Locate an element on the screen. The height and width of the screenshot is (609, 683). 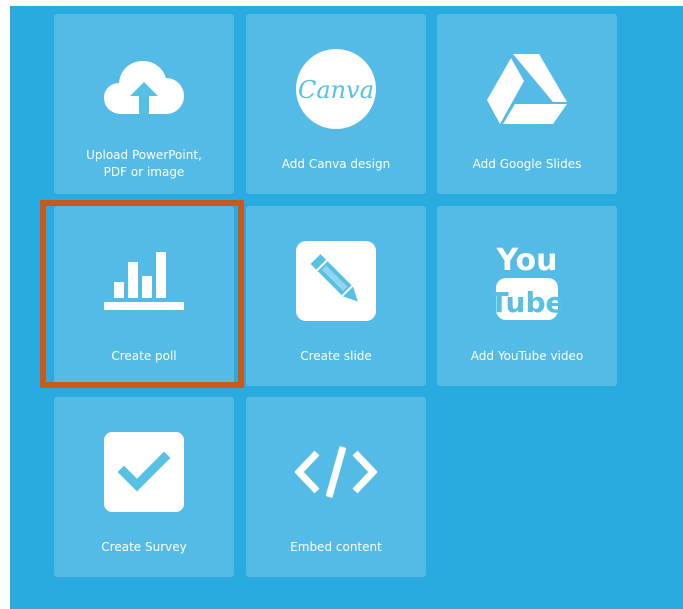
add-google-slides-tile: Add Google Slides is located at coordinates (527, 104).